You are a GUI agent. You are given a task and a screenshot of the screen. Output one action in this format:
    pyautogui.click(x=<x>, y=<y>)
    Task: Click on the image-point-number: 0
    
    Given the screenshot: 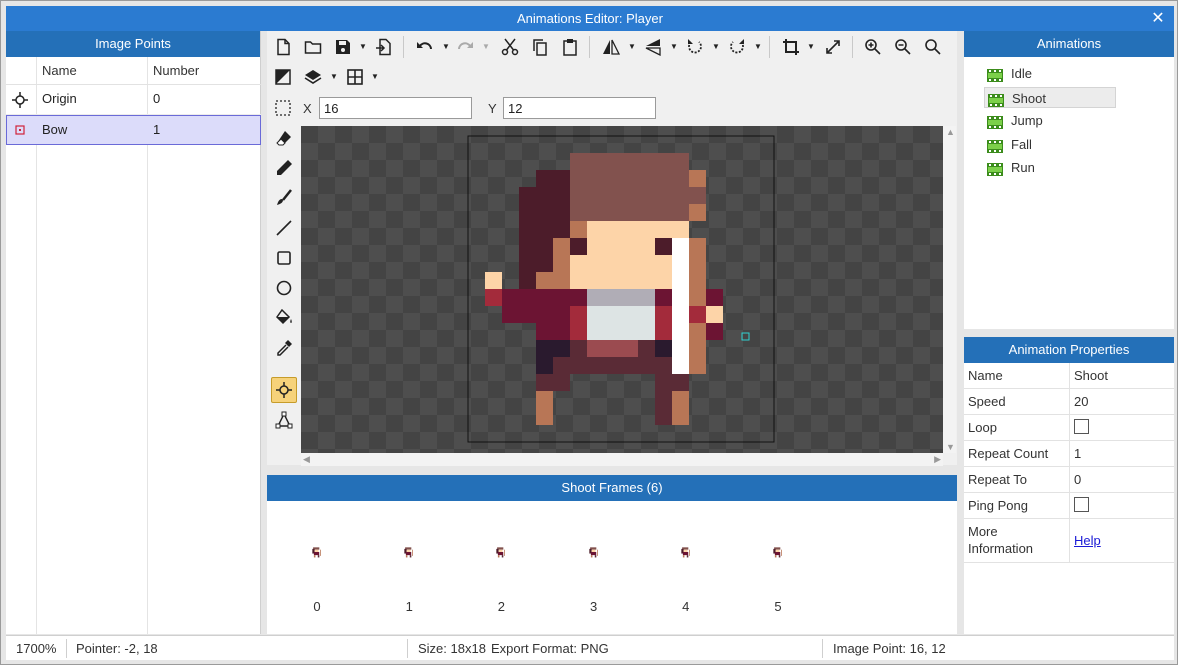 What is the action you would take?
    pyautogui.click(x=157, y=98)
    